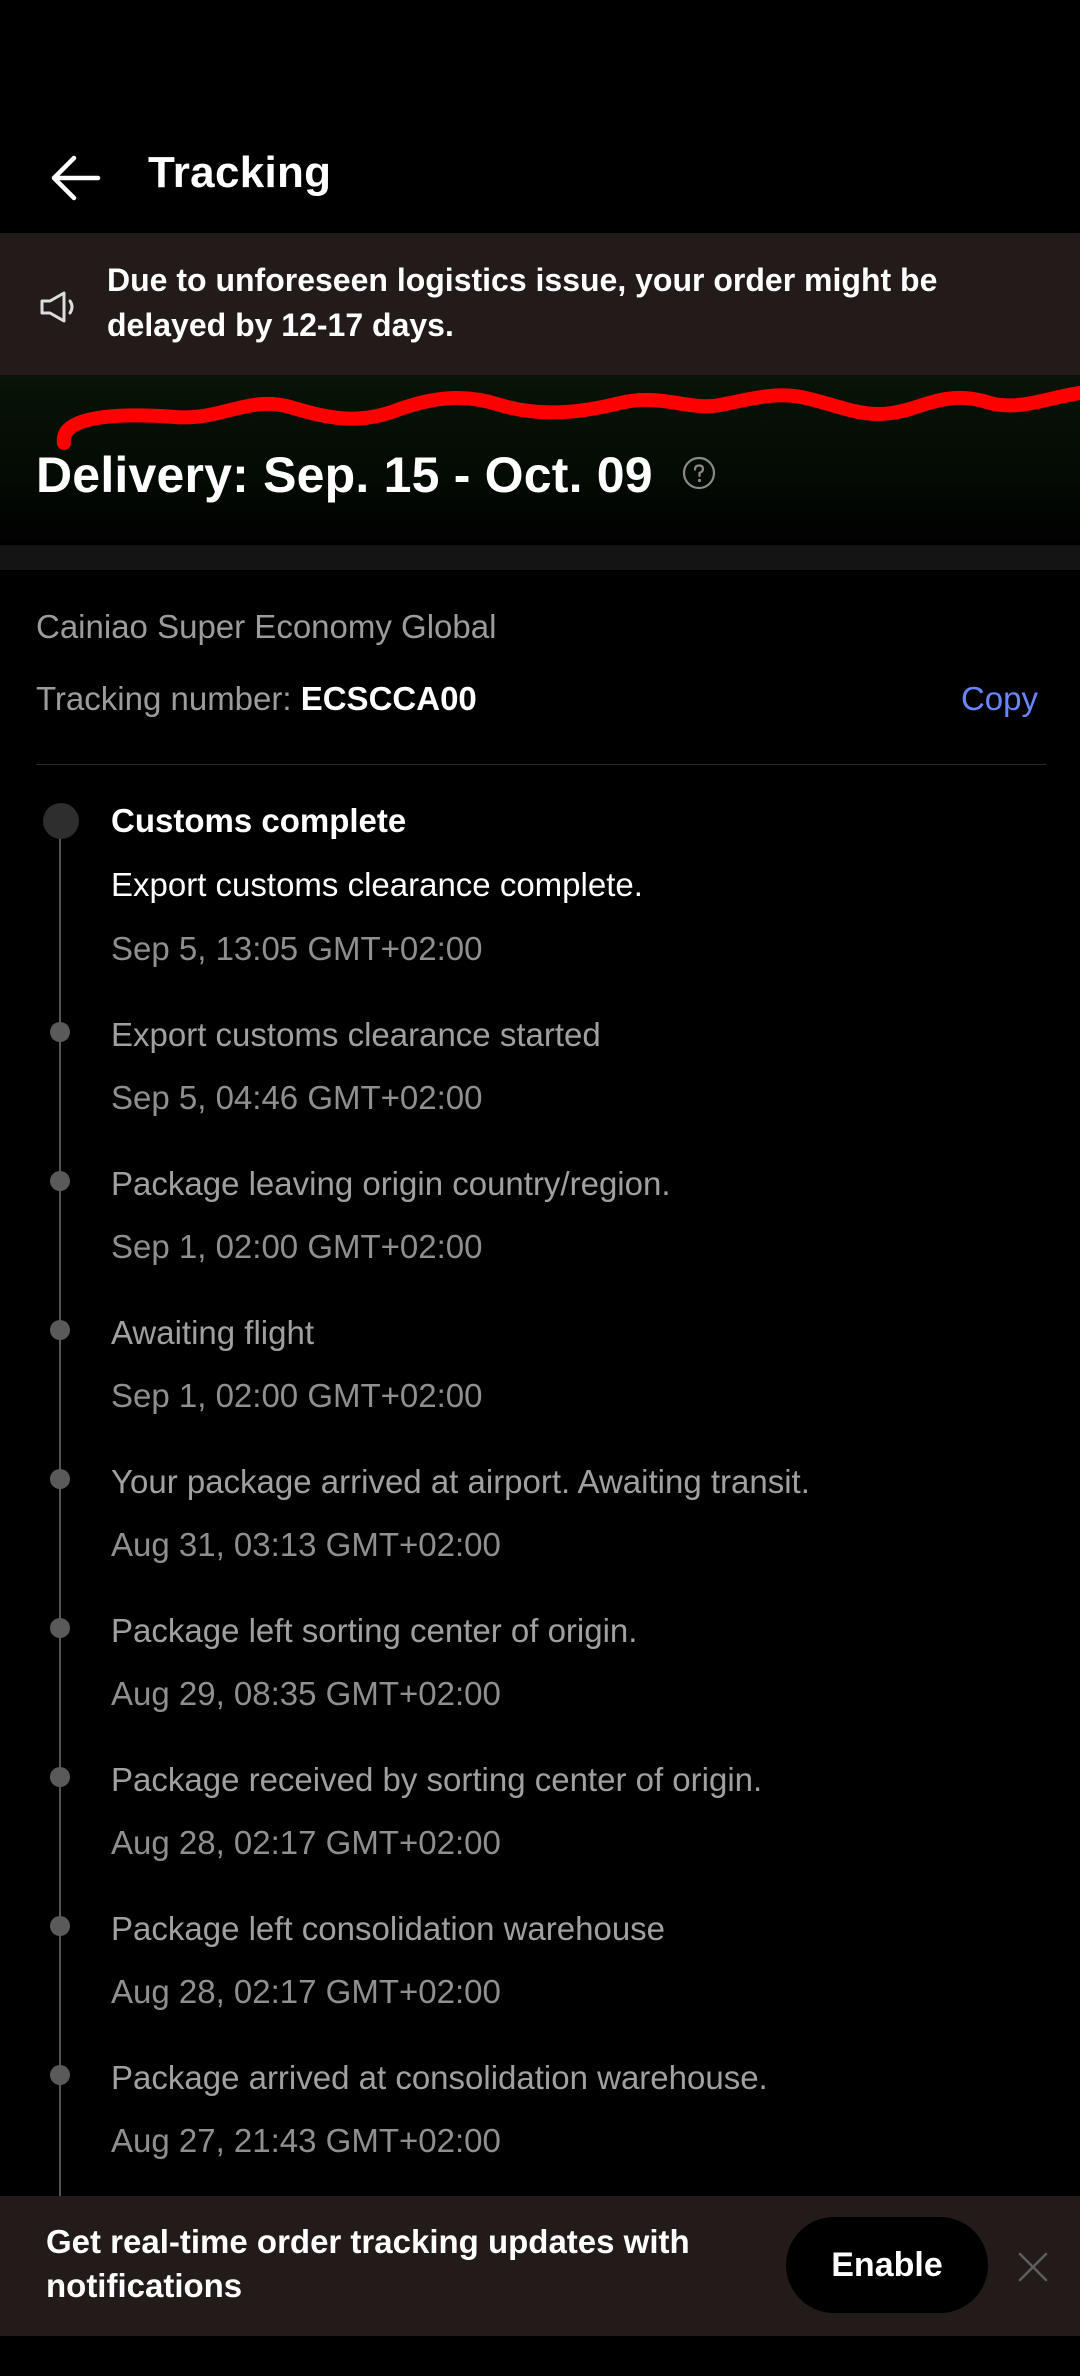 The width and height of the screenshot is (1080, 2376). What do you see at coordinates (259, 820) in the screenshot?
I see `event-title: Customs complete` at bounding box center [259, 820].